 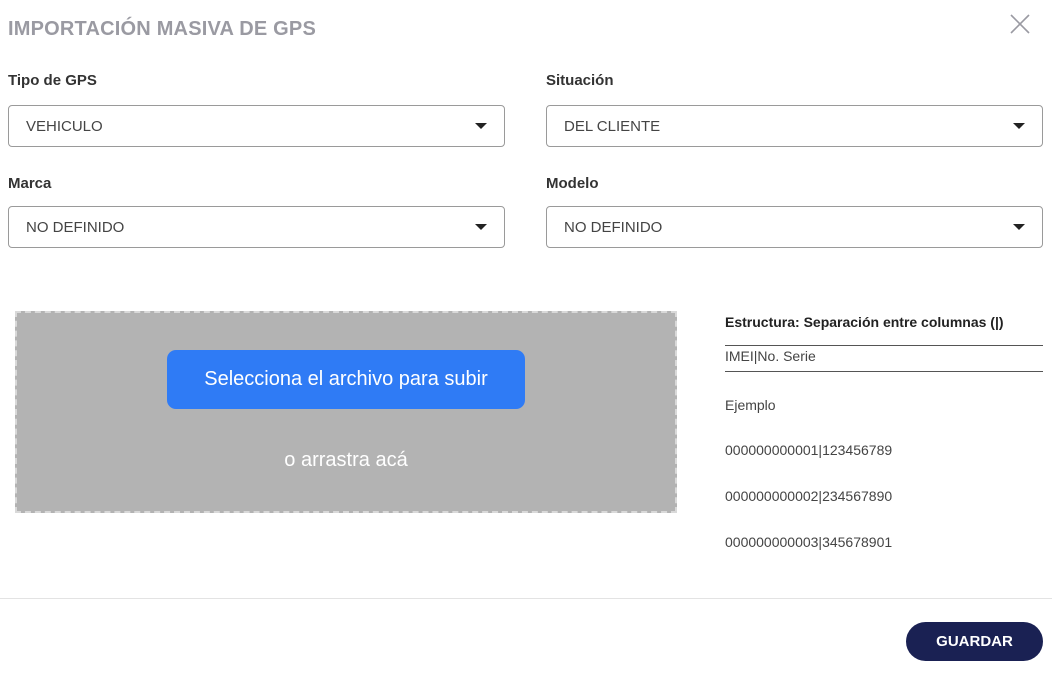 I want to click on example-row: 000000000001|123456789, so click(x=809, y=450).